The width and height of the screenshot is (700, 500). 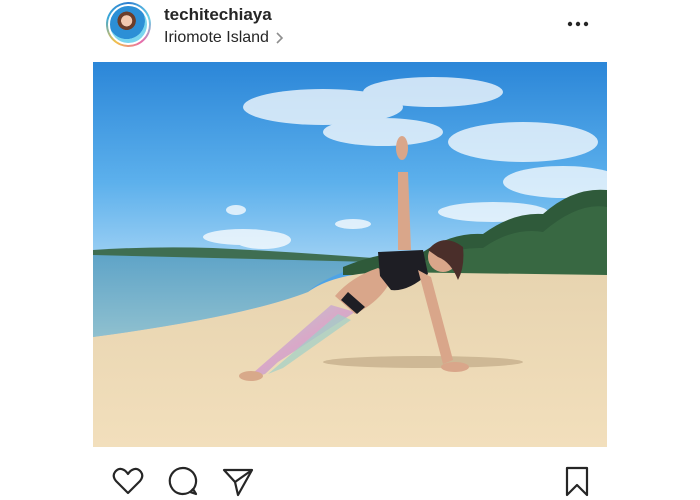 I want to click on avatar-image, so click(x=128, y=24).